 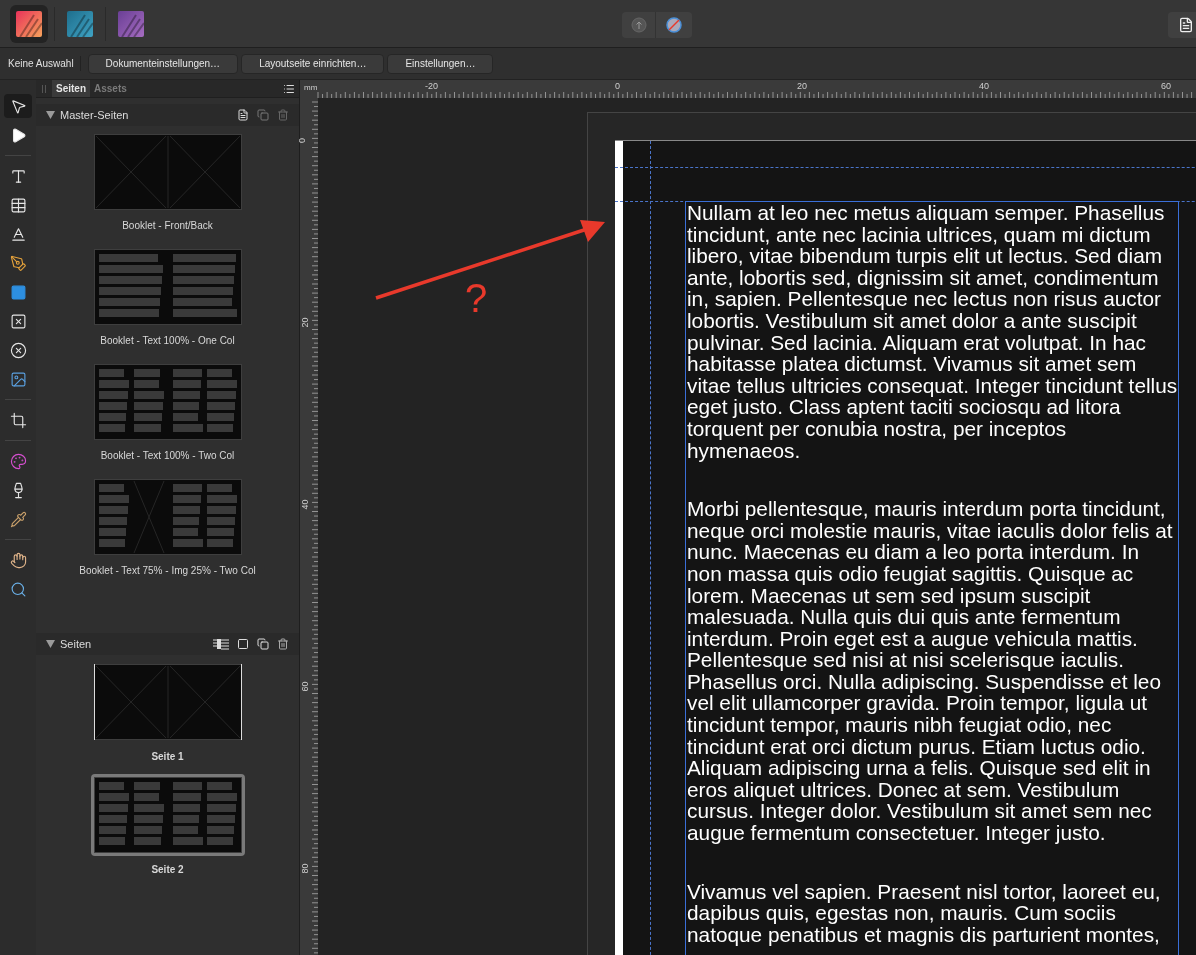 What do you see at coordinates (18, 263) in the screenshot?
I see `pen-icon` at bounding box center [18, 263].